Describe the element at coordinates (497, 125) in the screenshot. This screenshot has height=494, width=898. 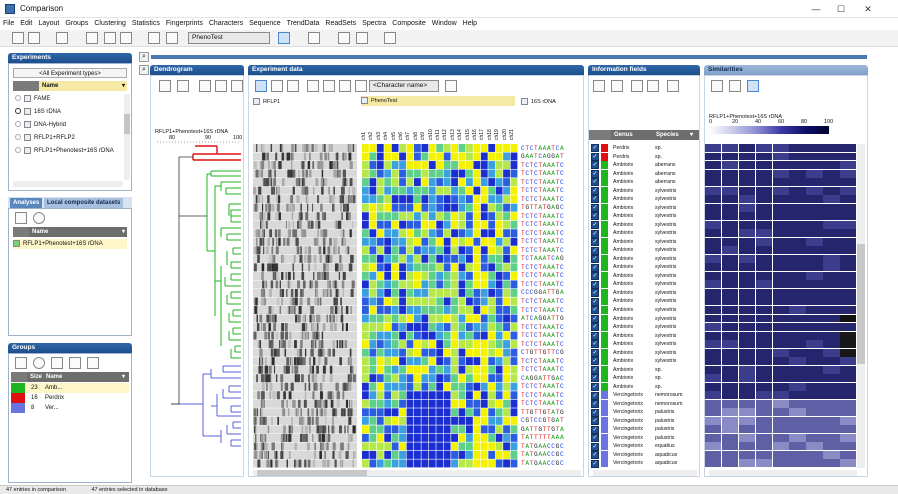
I see `character-name: ch19` at that location.